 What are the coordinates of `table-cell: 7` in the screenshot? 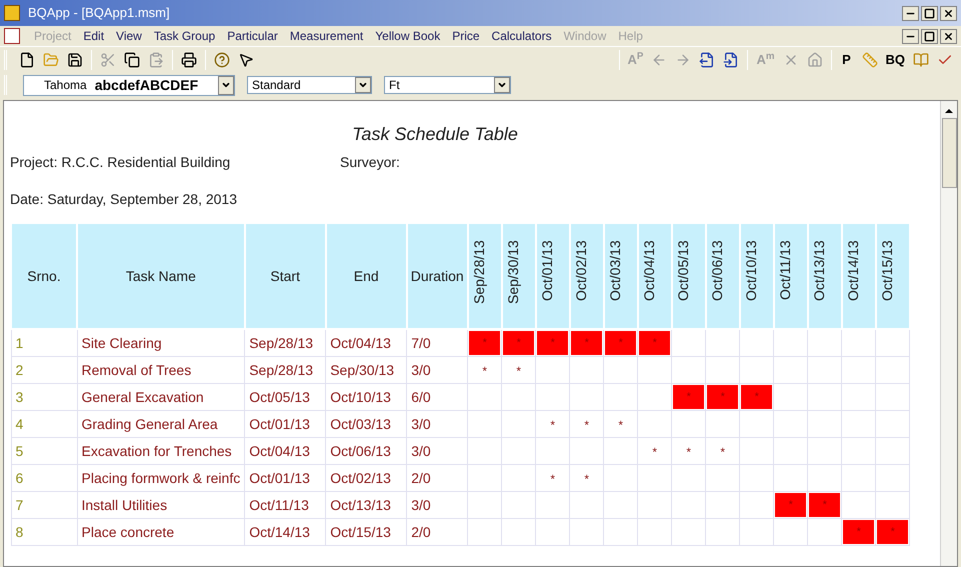 It's located at (44, 505).